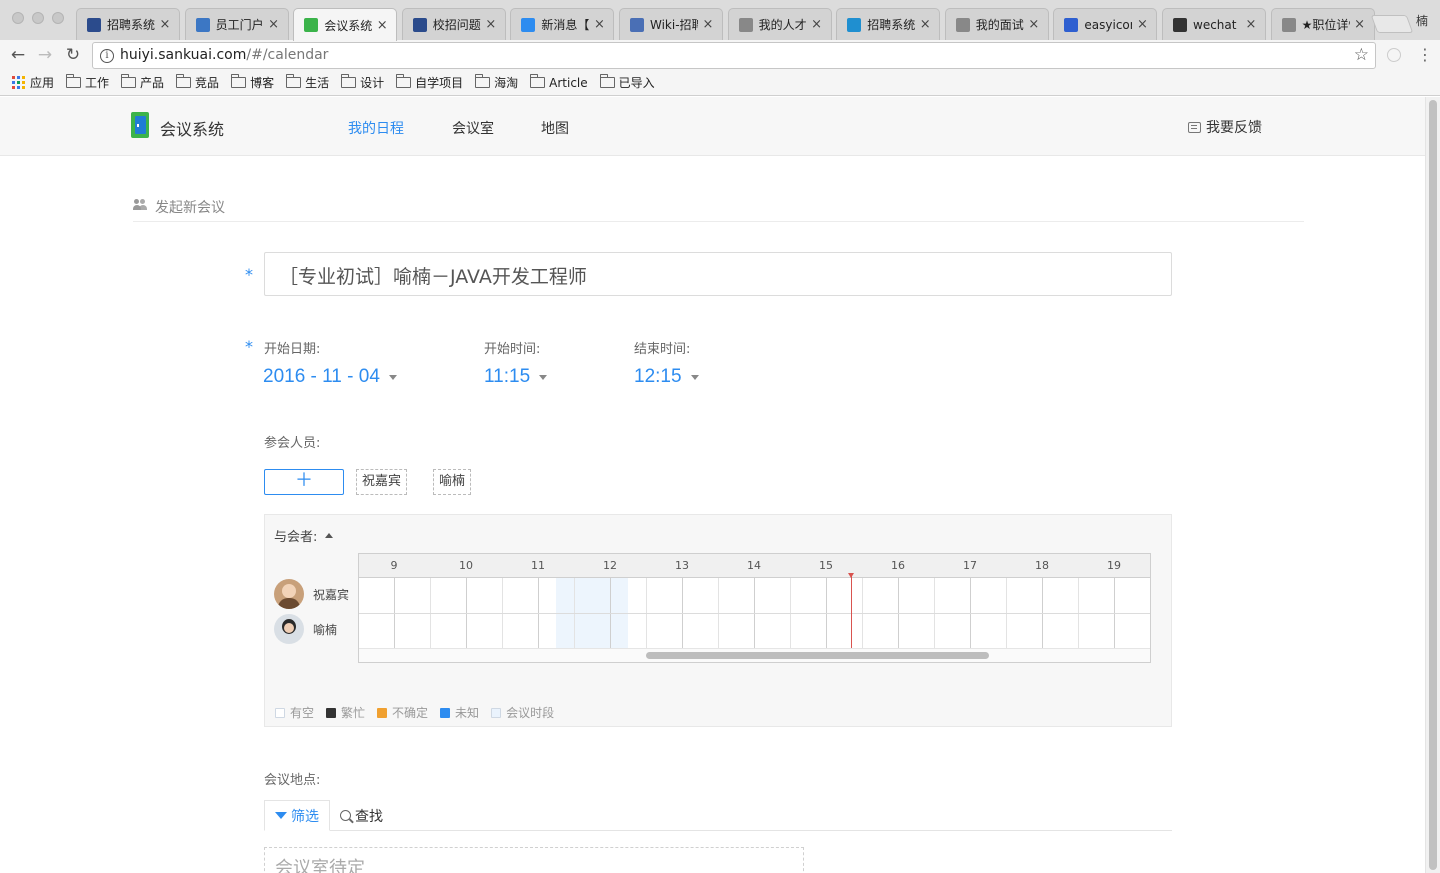 This screenshot has height=873, width=1440. What do you see at coordinates (382, 482) in the screenshot?
I see `attendee-chip: 祝嘉宾` at bounding box center [382, 482].